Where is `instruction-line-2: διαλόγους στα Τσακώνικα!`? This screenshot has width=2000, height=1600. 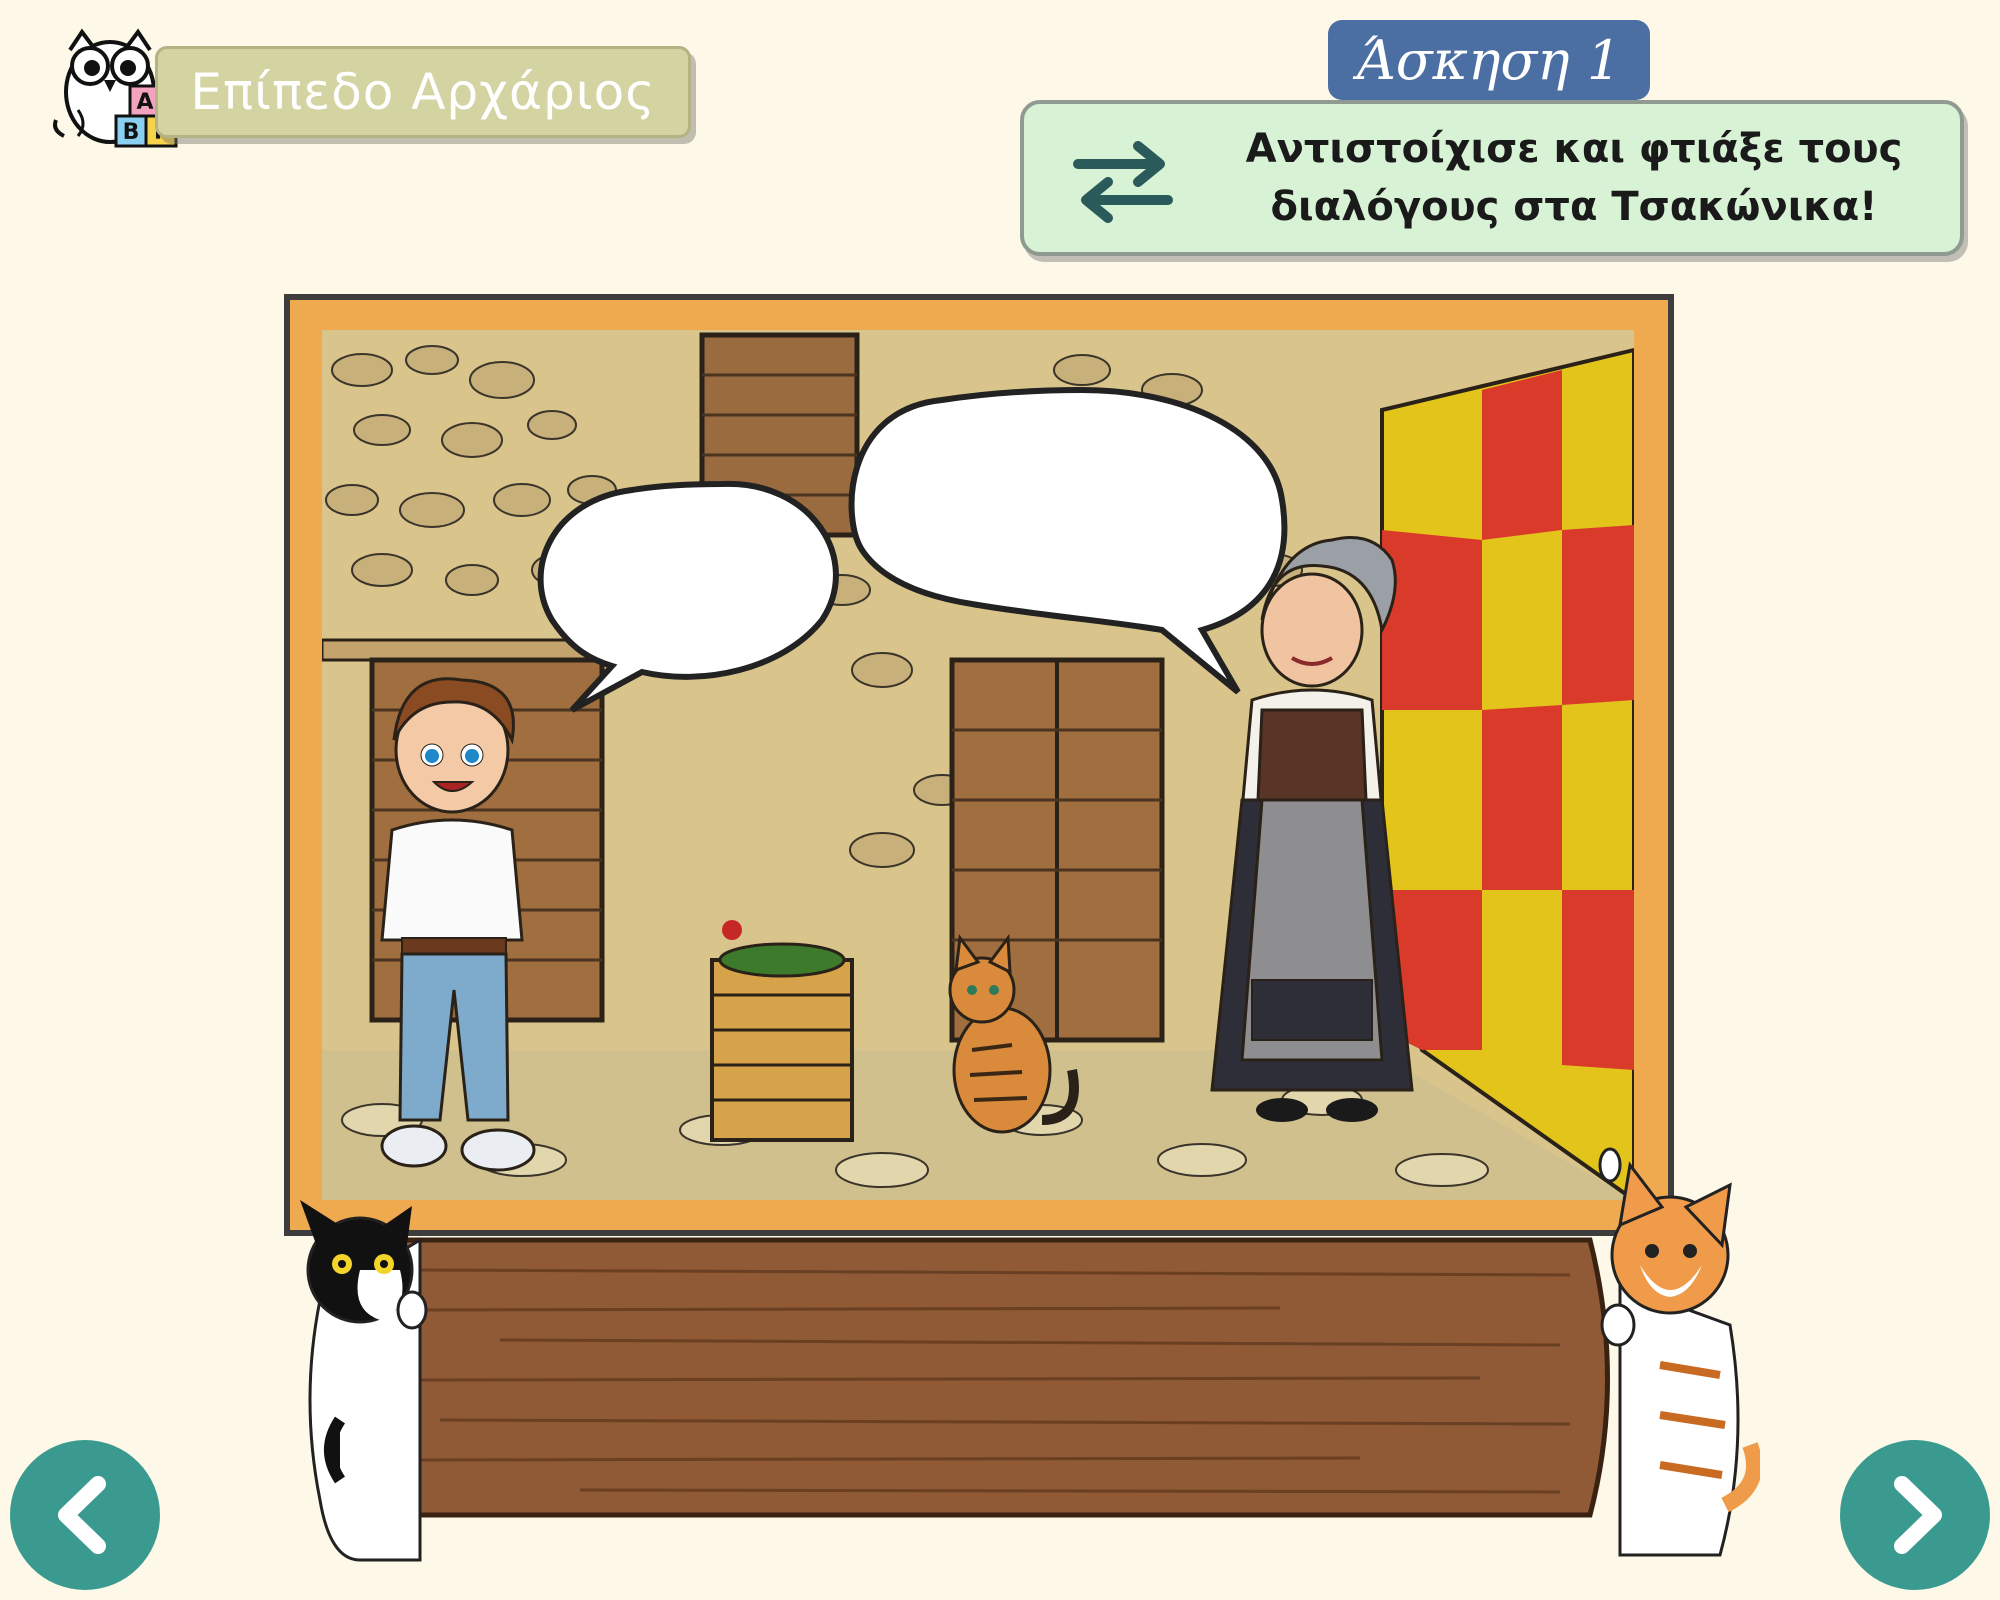
instruction-line-2: διαλόγους στα Τσακώνικα! is located at coordinates (1574, 207).